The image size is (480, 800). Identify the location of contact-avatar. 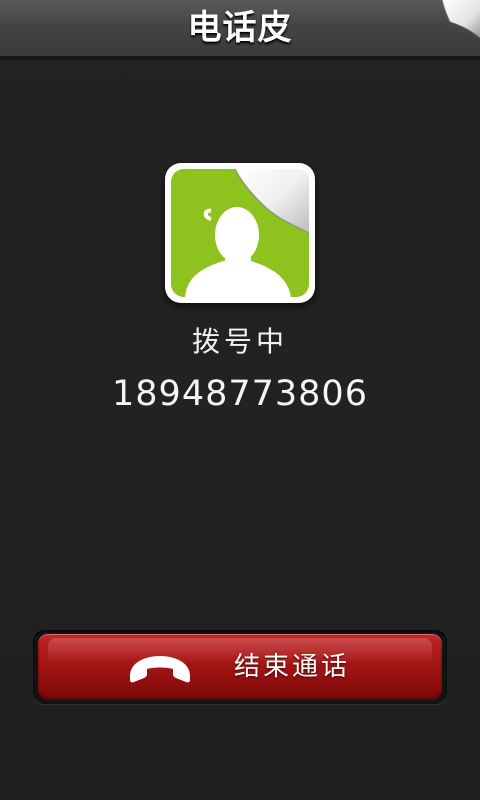
(240, 233).